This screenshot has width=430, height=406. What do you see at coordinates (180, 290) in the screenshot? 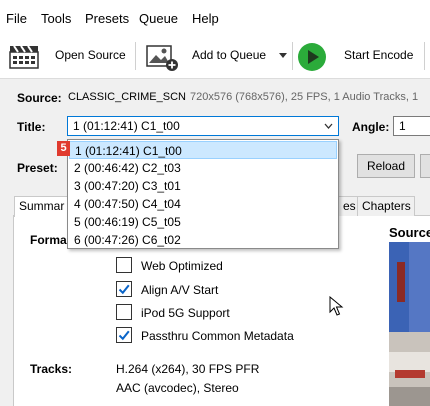
I see `align-av-start-label: Align A/V Start` at bounding box center [180, 290].